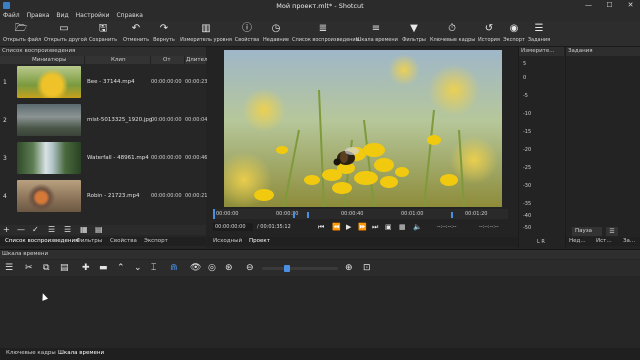 The image size is (640, 360). Describe the element at coordinates (93, 16) in the screenshot. I see `menu-settings: Настройки` at that location.